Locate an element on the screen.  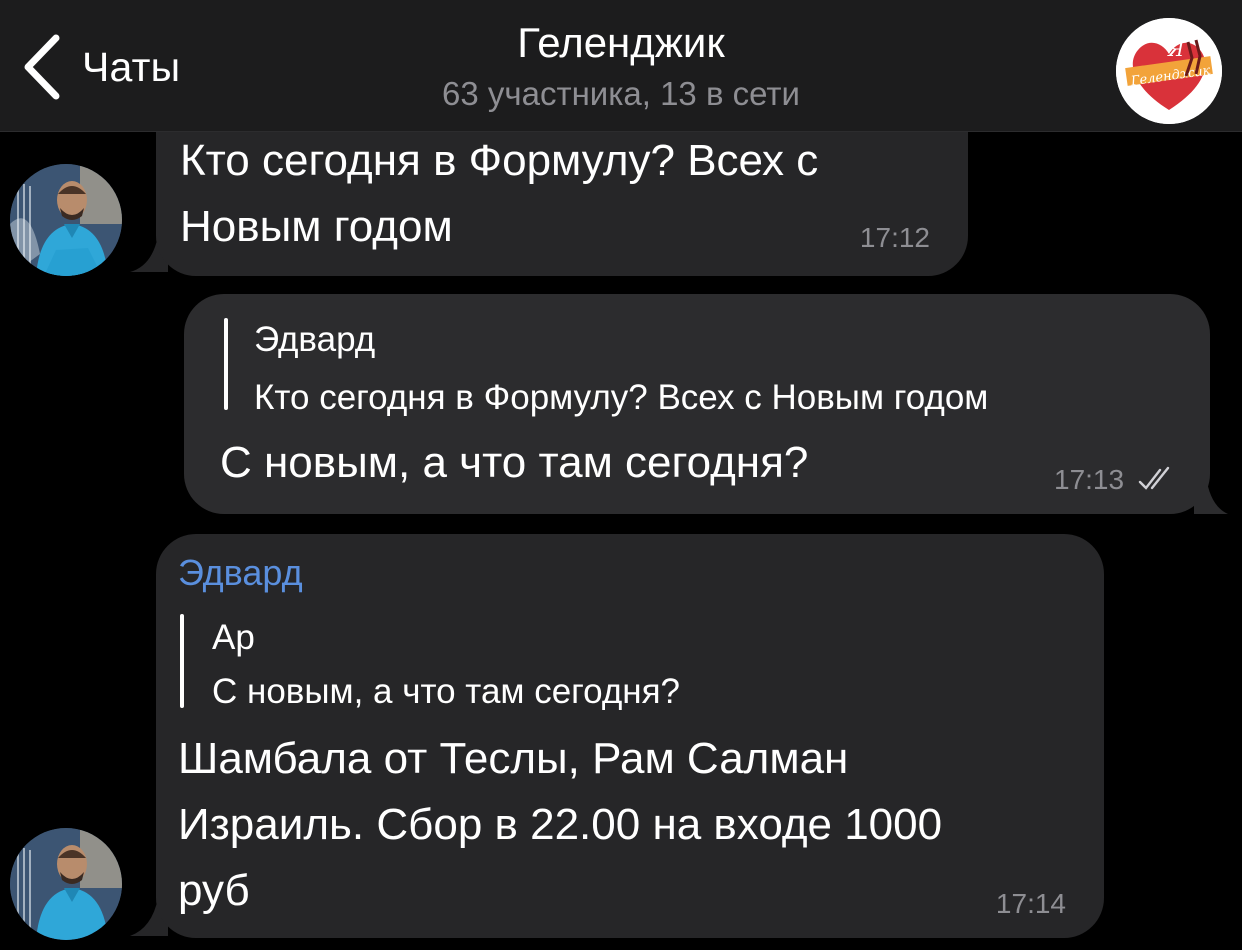
chat-title: Геленджик is located at coordinates (621, 42).